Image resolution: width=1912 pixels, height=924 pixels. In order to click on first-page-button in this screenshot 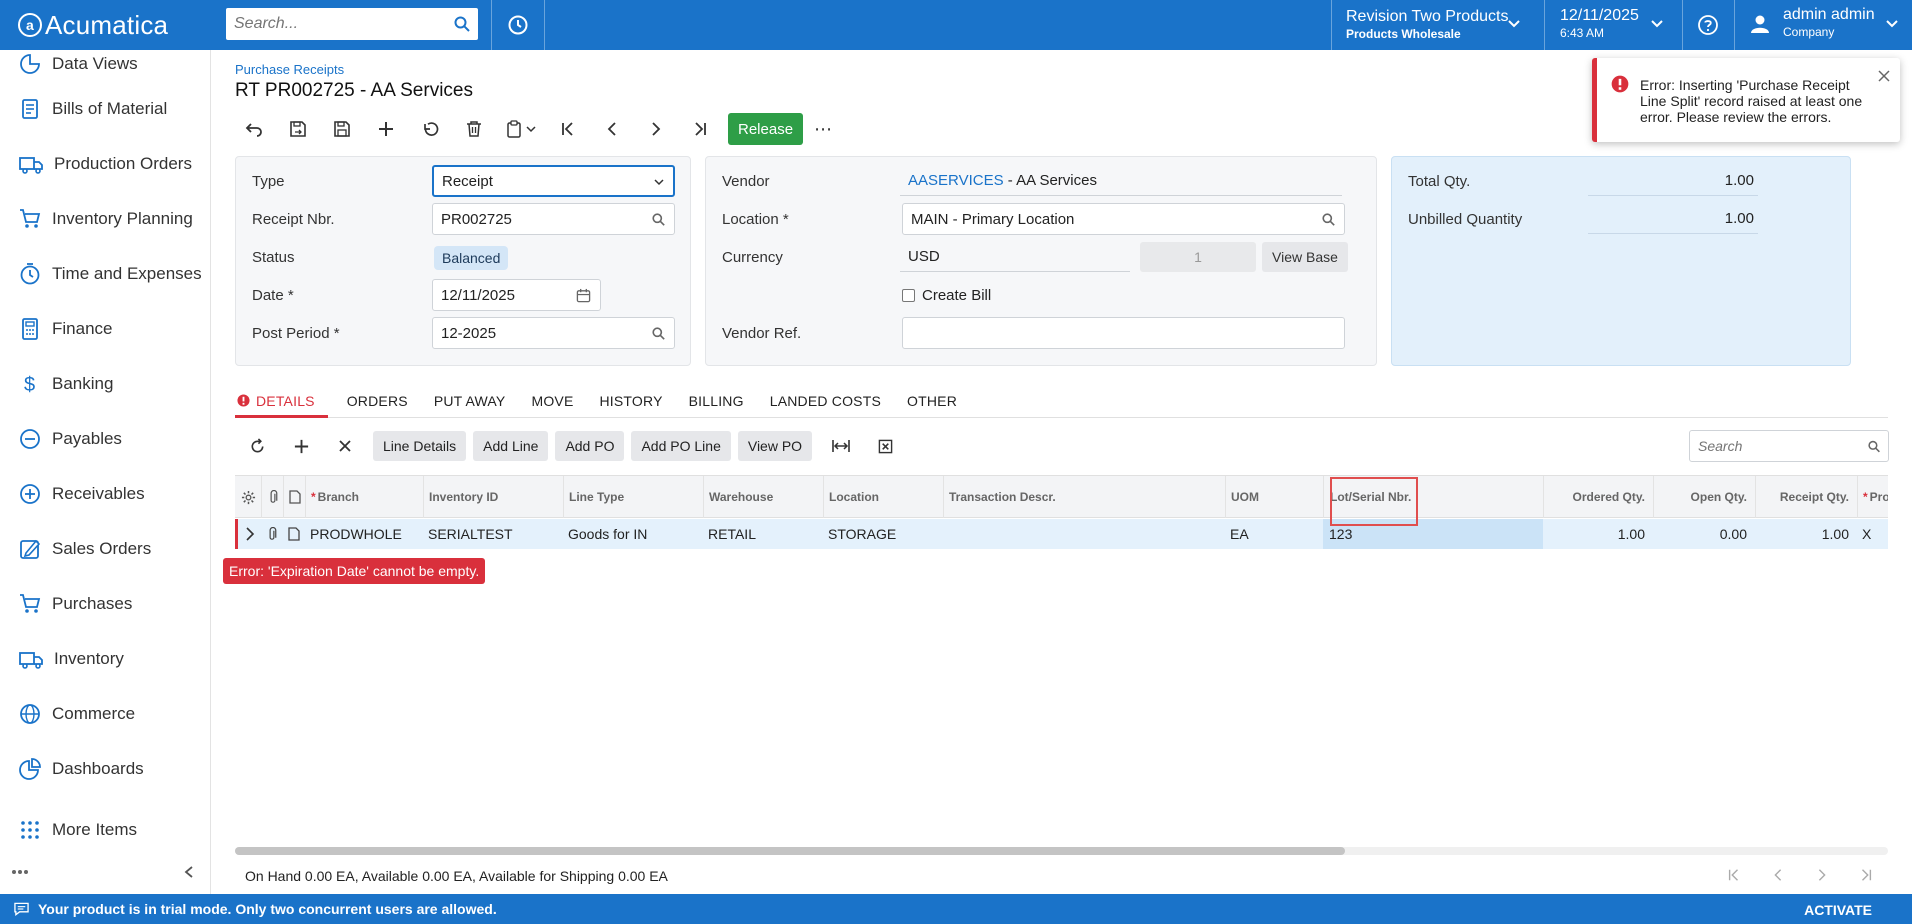, I will do `click(1734, 875)`.